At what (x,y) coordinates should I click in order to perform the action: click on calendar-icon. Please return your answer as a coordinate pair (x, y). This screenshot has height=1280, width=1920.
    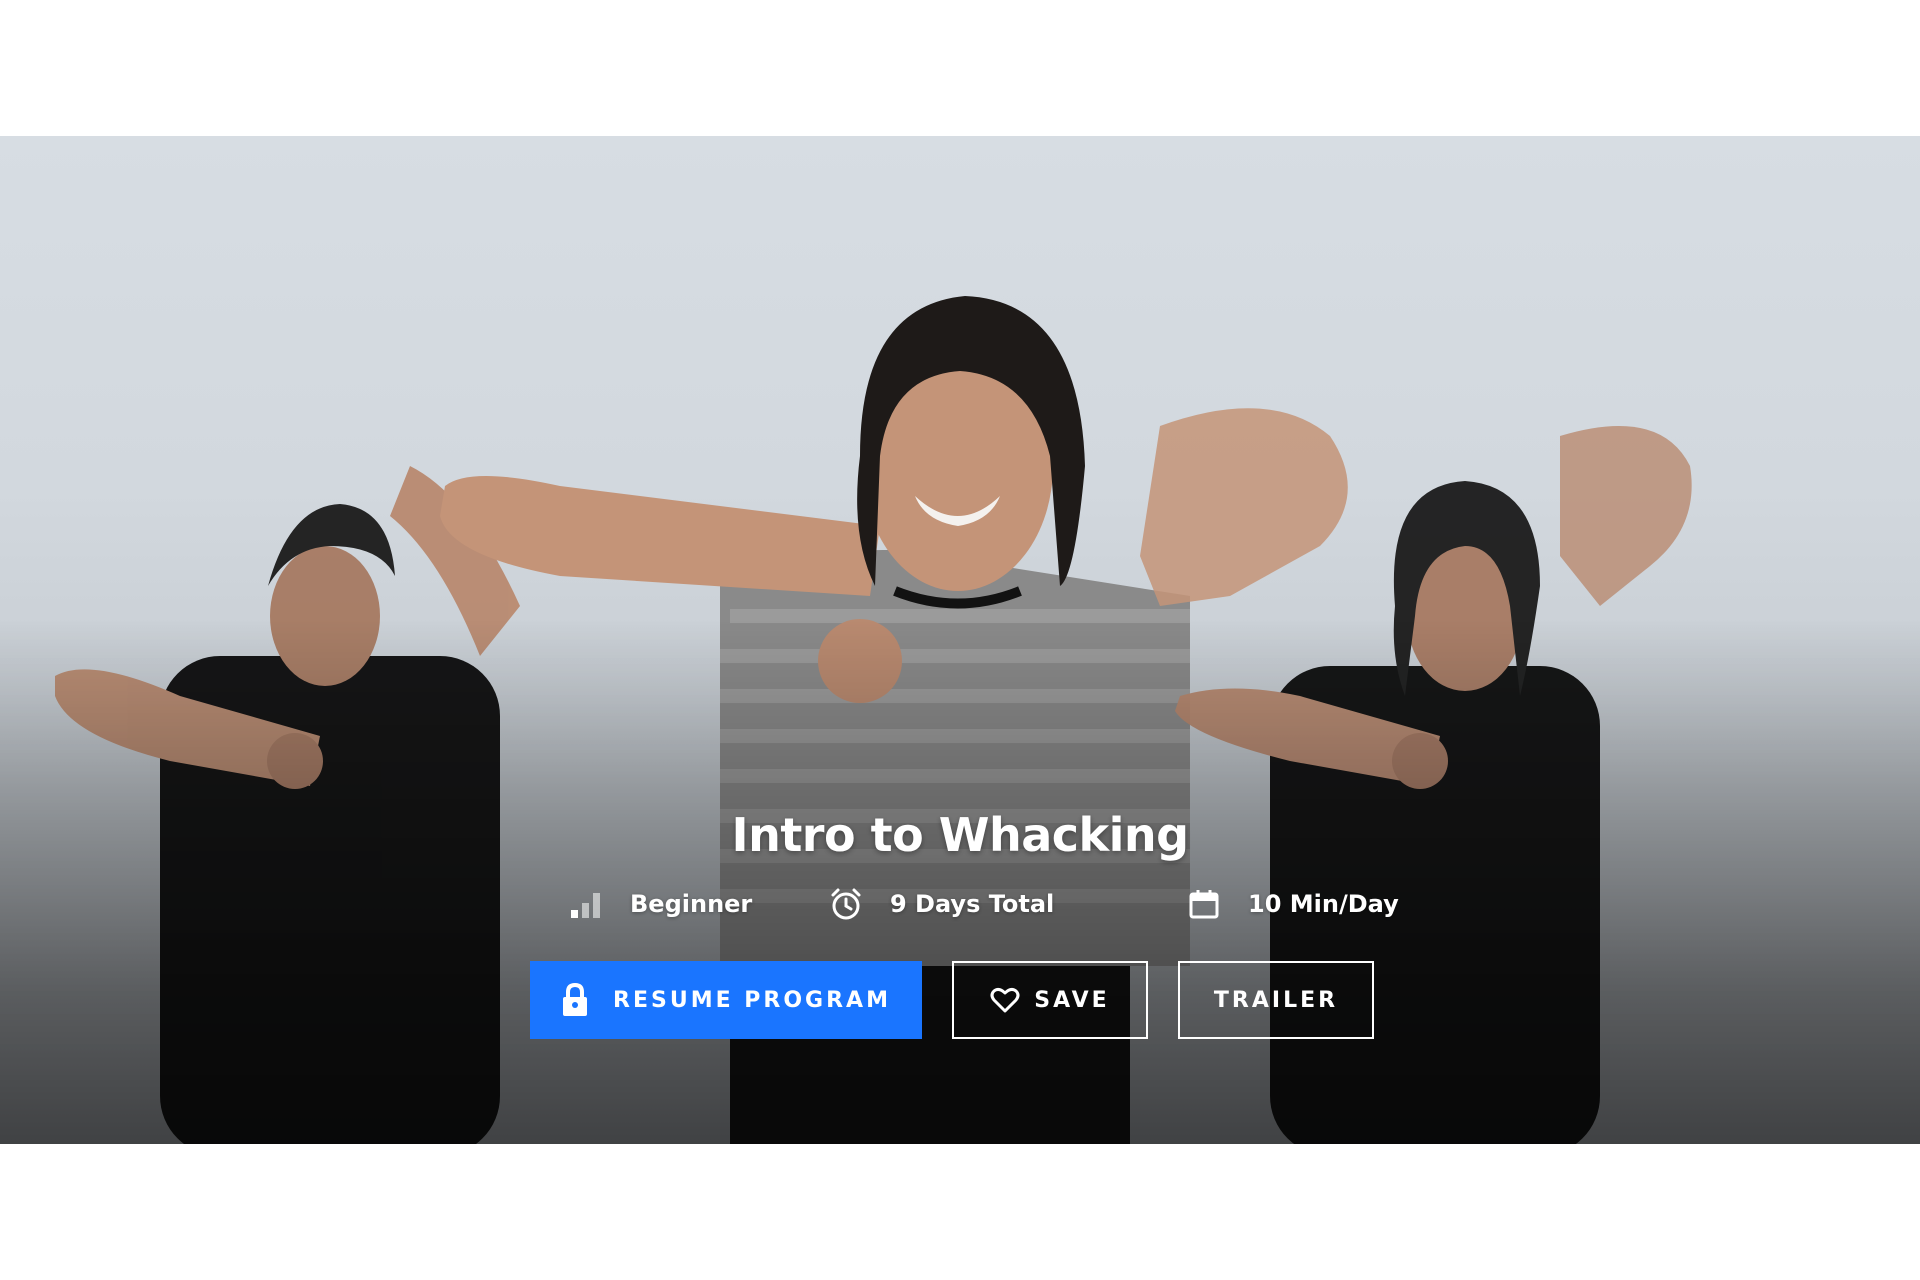
    Looking at the image, I should click on (1204, 904).